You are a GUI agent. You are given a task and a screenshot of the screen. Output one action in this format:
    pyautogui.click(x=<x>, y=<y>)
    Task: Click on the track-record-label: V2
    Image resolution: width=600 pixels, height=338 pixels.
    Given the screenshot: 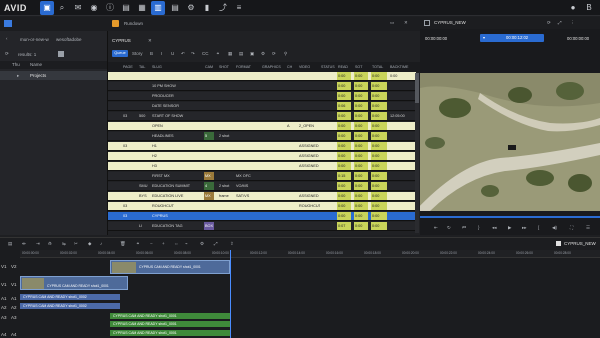 What is the action you would take?
    pyautogui.click(x=14, y=266)
    